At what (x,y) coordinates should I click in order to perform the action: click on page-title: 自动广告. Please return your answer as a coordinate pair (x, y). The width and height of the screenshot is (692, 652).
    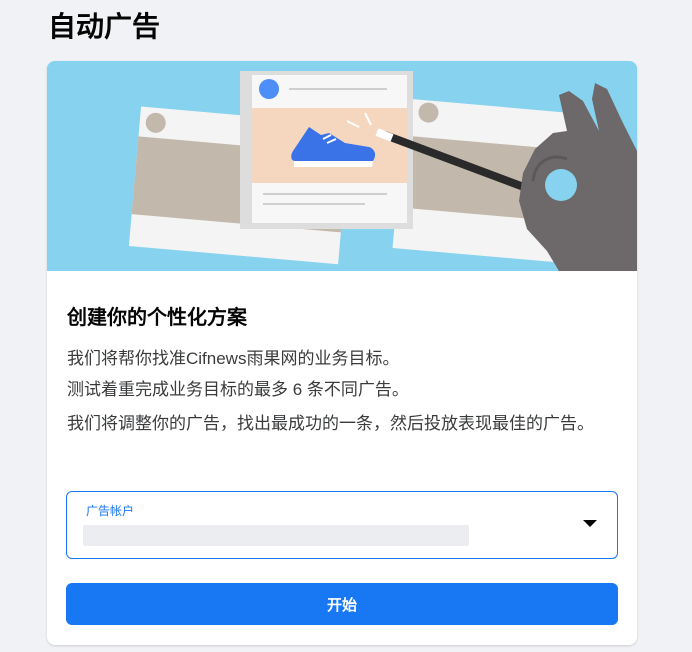
    Looking at the image, I should click on (104, 26).